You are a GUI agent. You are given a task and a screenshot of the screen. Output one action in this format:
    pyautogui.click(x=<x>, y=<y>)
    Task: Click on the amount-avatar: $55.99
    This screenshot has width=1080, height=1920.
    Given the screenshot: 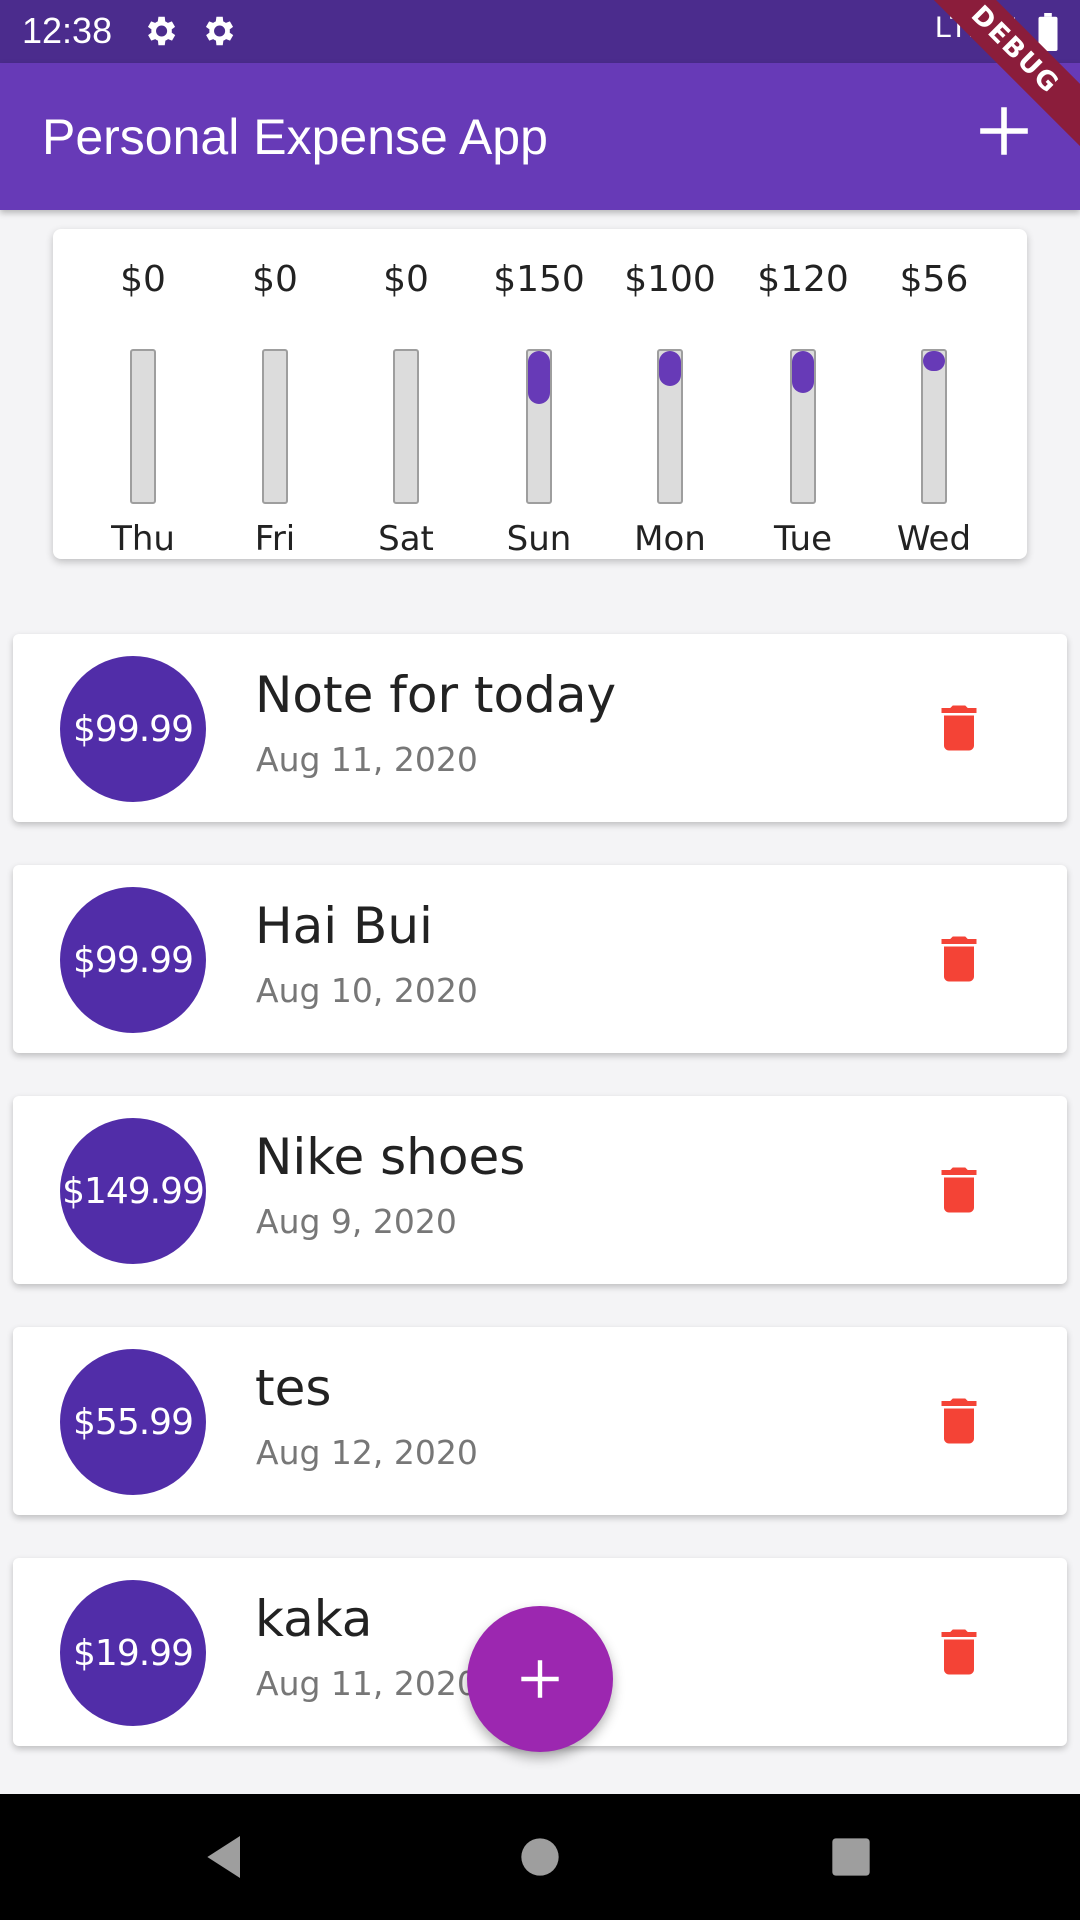 What is the action you would take?
    pyautogui.click(x=133, y=1422)
    